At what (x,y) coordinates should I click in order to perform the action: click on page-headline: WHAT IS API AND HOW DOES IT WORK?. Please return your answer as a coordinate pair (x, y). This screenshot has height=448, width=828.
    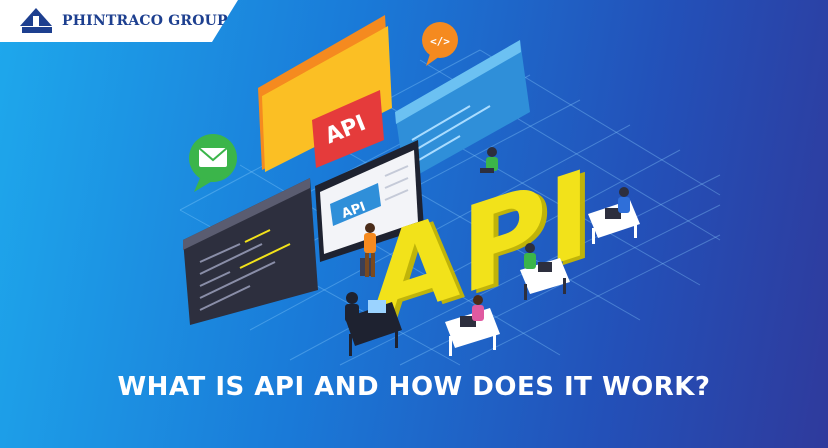
    Looking at the image, I should click on (414, 387).